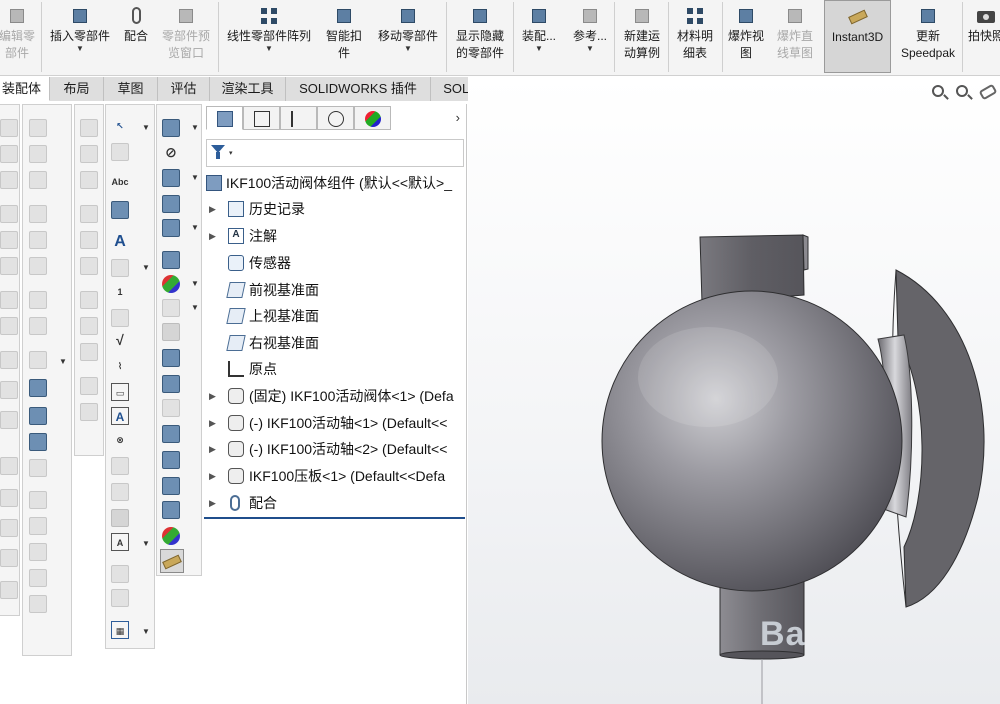 The width and height of the screenshot is (1000, 704). Describe the element at coordinates (120, 126) in the screenshot. I see `sketch-icon: ↖` at that location.